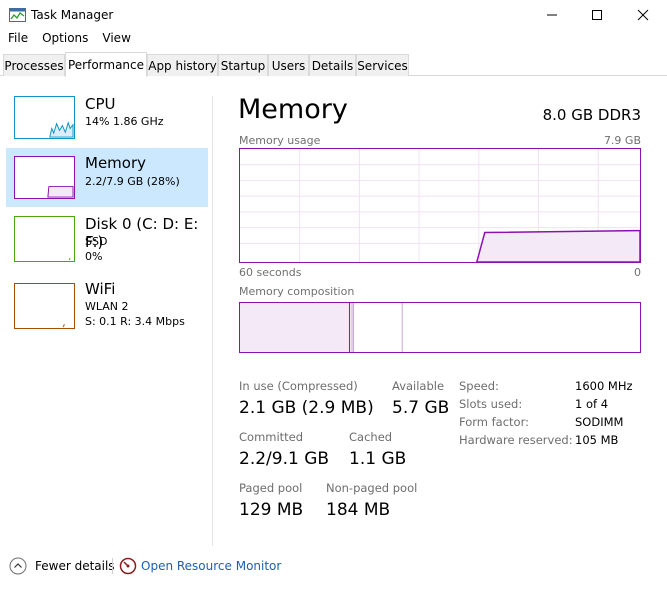  Describe the element at coordinates (116, 163) in the screenshot. I see `resource-title: Memory` at that location.